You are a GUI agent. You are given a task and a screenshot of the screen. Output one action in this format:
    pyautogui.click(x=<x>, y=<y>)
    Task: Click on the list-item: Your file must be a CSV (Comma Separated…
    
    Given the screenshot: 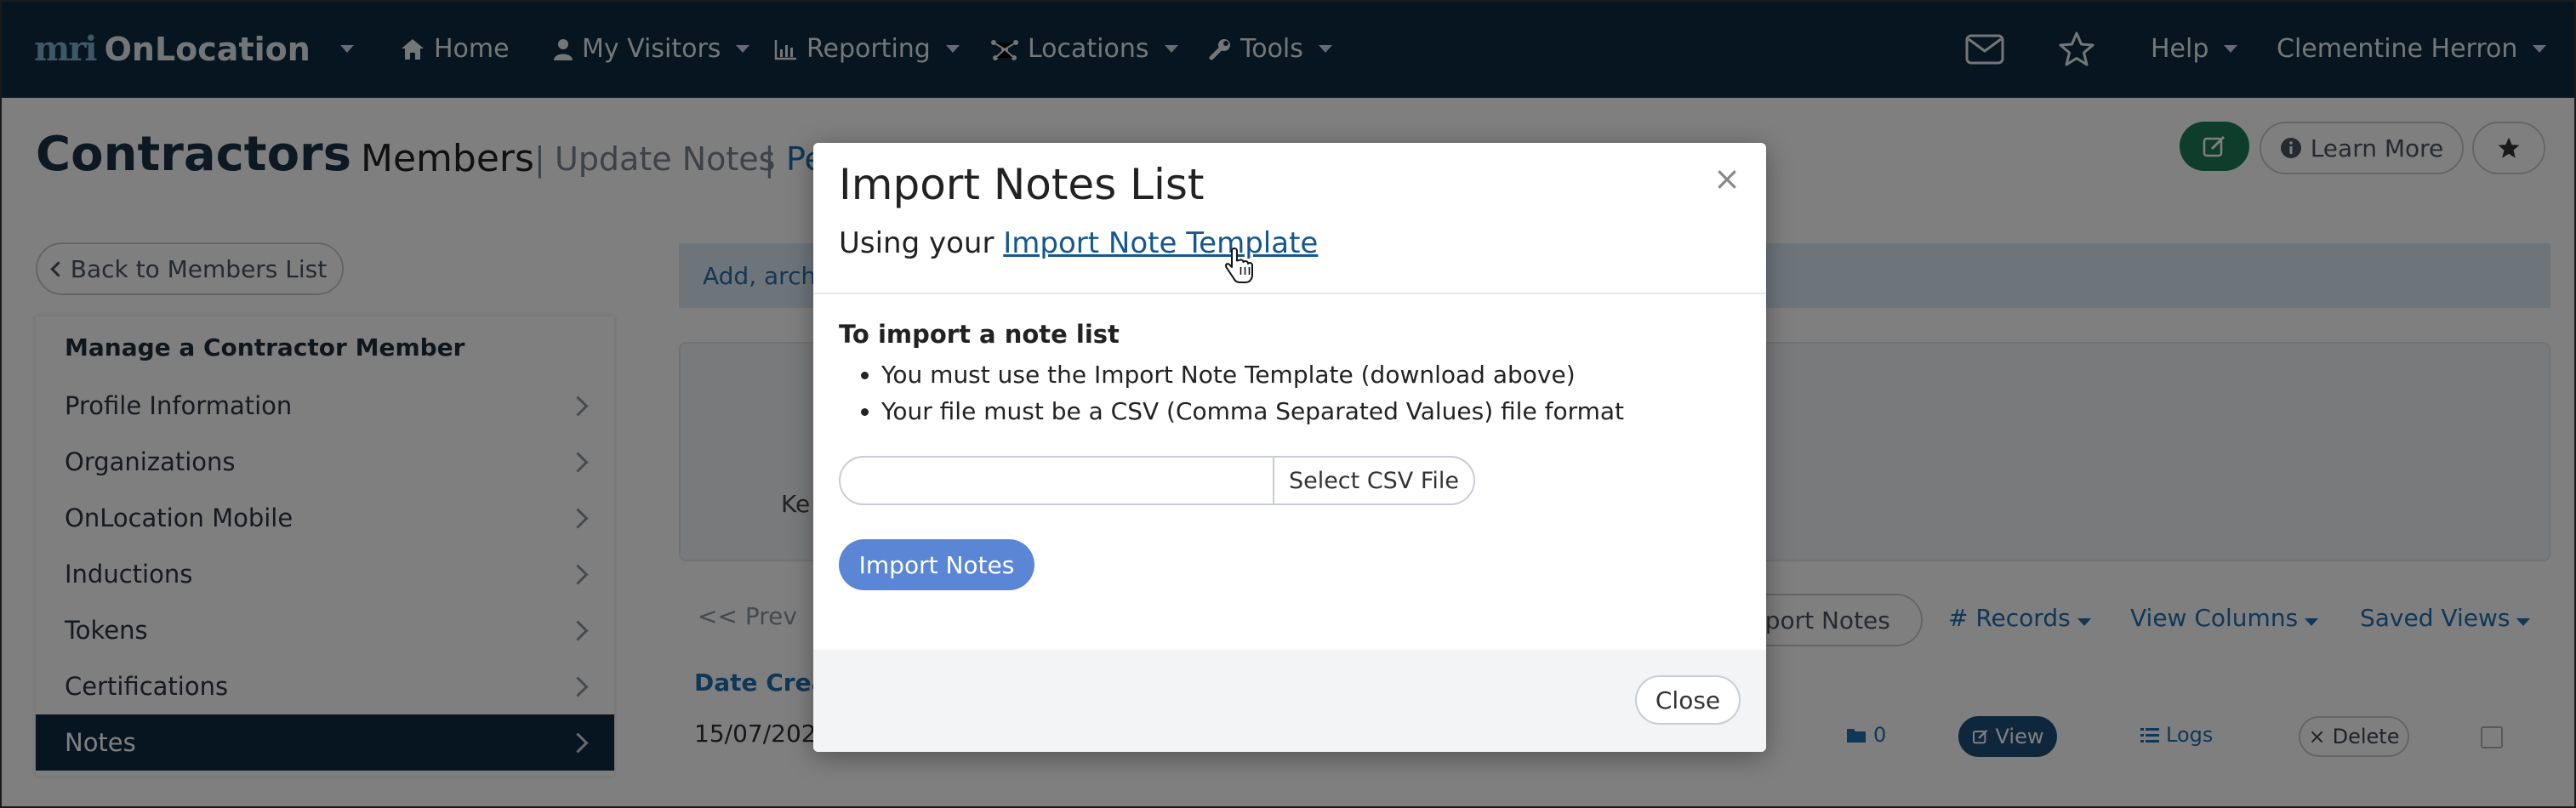 What is the action you would take?
    pyautogui.click(x=1252, y=411)
    